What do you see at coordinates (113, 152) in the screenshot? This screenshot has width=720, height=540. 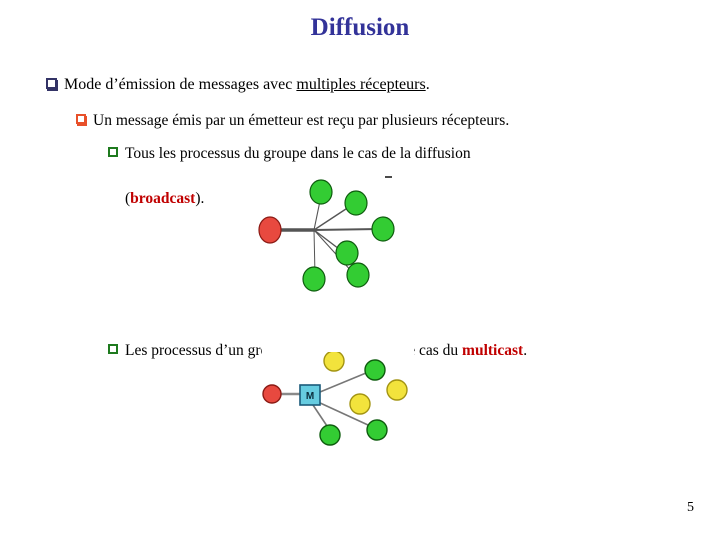 I see `square-bullet-green-icon` at bounding box center [113, 152].